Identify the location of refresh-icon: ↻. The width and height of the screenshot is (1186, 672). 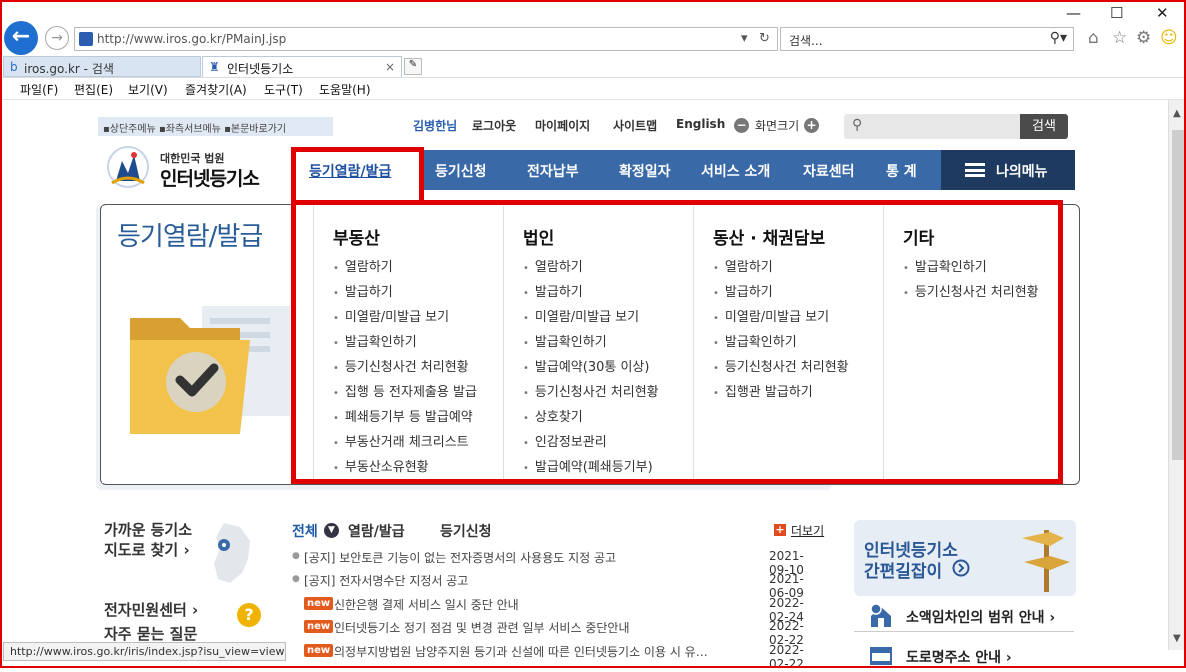
(764, 38).